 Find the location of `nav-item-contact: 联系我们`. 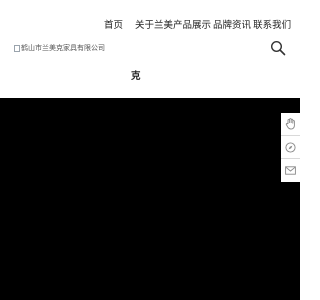

nav-item-contact: 联系我们 is located at coordinates (272, 24).